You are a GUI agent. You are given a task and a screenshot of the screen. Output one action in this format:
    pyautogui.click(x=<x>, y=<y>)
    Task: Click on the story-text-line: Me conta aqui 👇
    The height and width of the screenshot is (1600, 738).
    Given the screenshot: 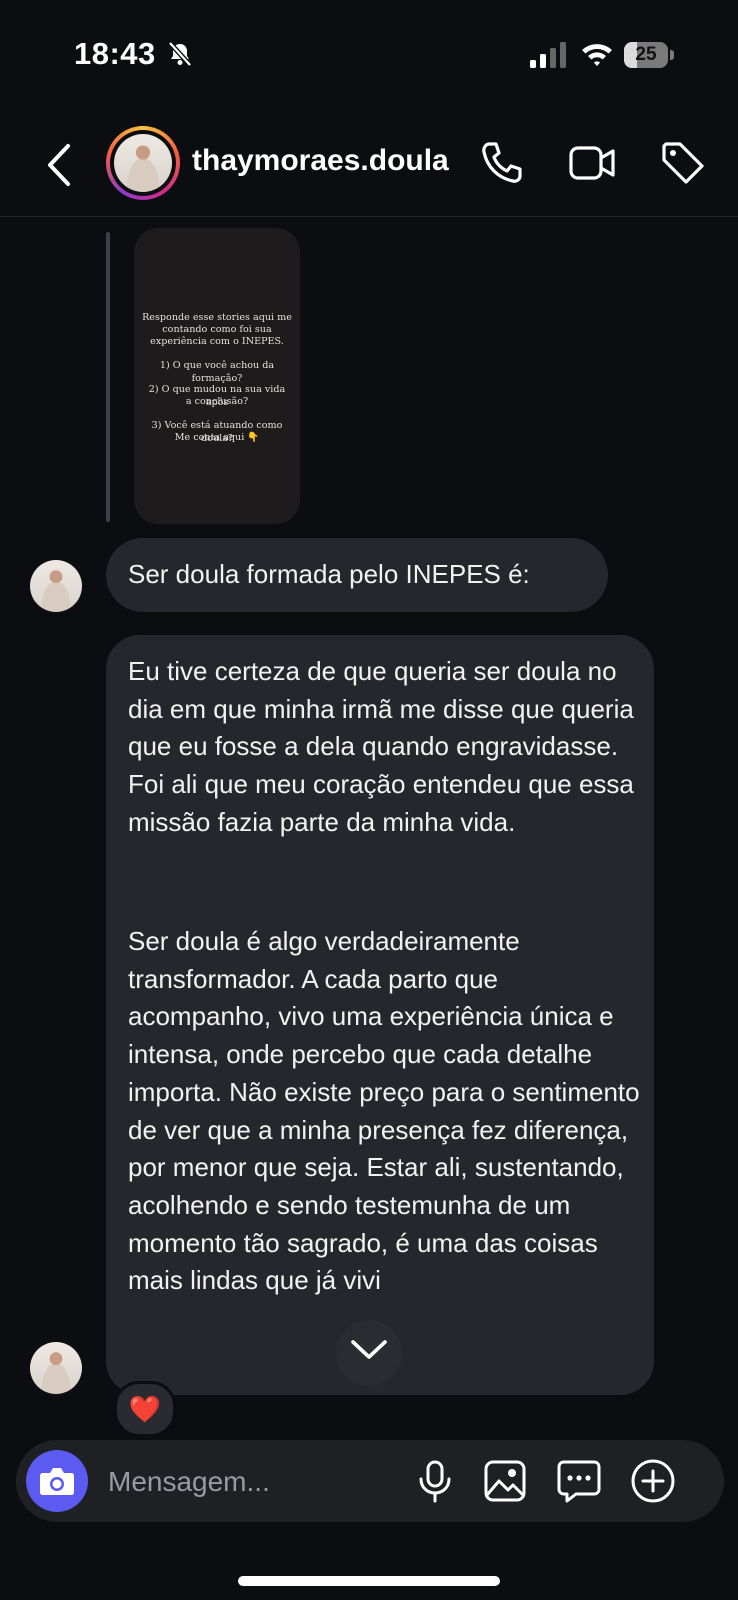 What is the action you would take?
    pyautogui.click(x=217, y=437)
    